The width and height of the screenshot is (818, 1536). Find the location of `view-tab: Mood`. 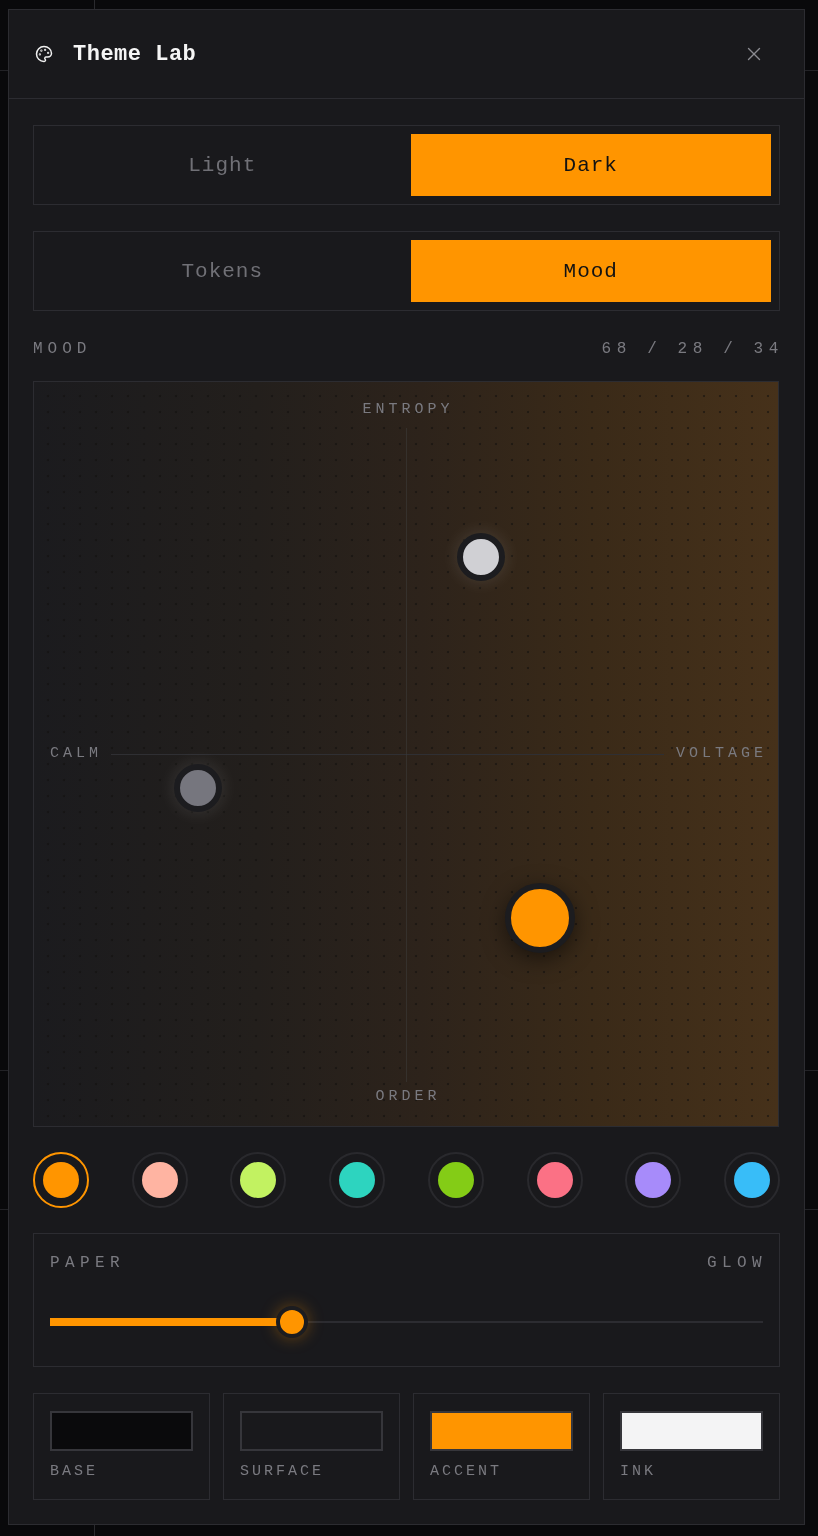

view-tab: Mood is located at coordinates (590, 271).